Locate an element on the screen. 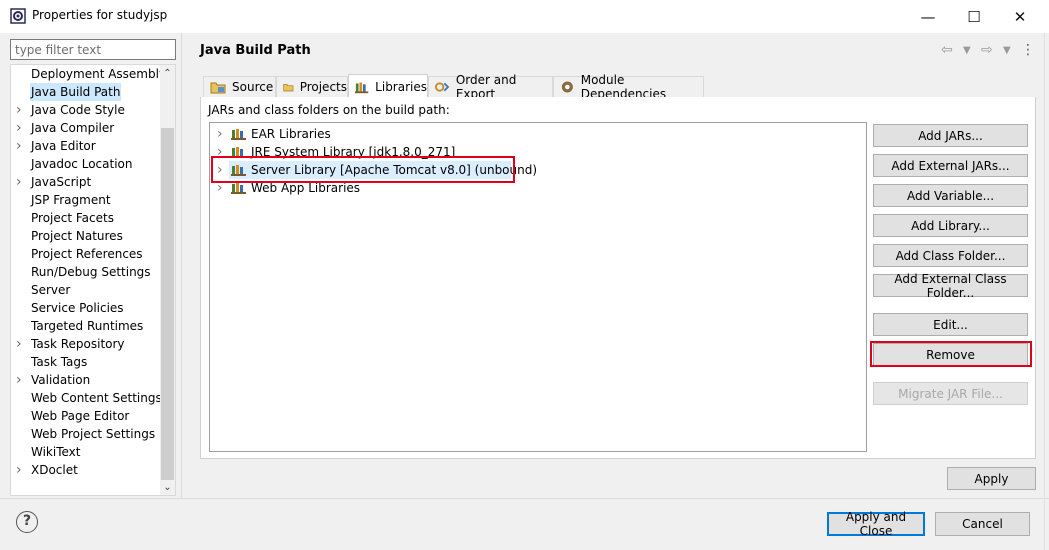 The image size is (1049, 550). window-border is located at coordinates (1044, 291).